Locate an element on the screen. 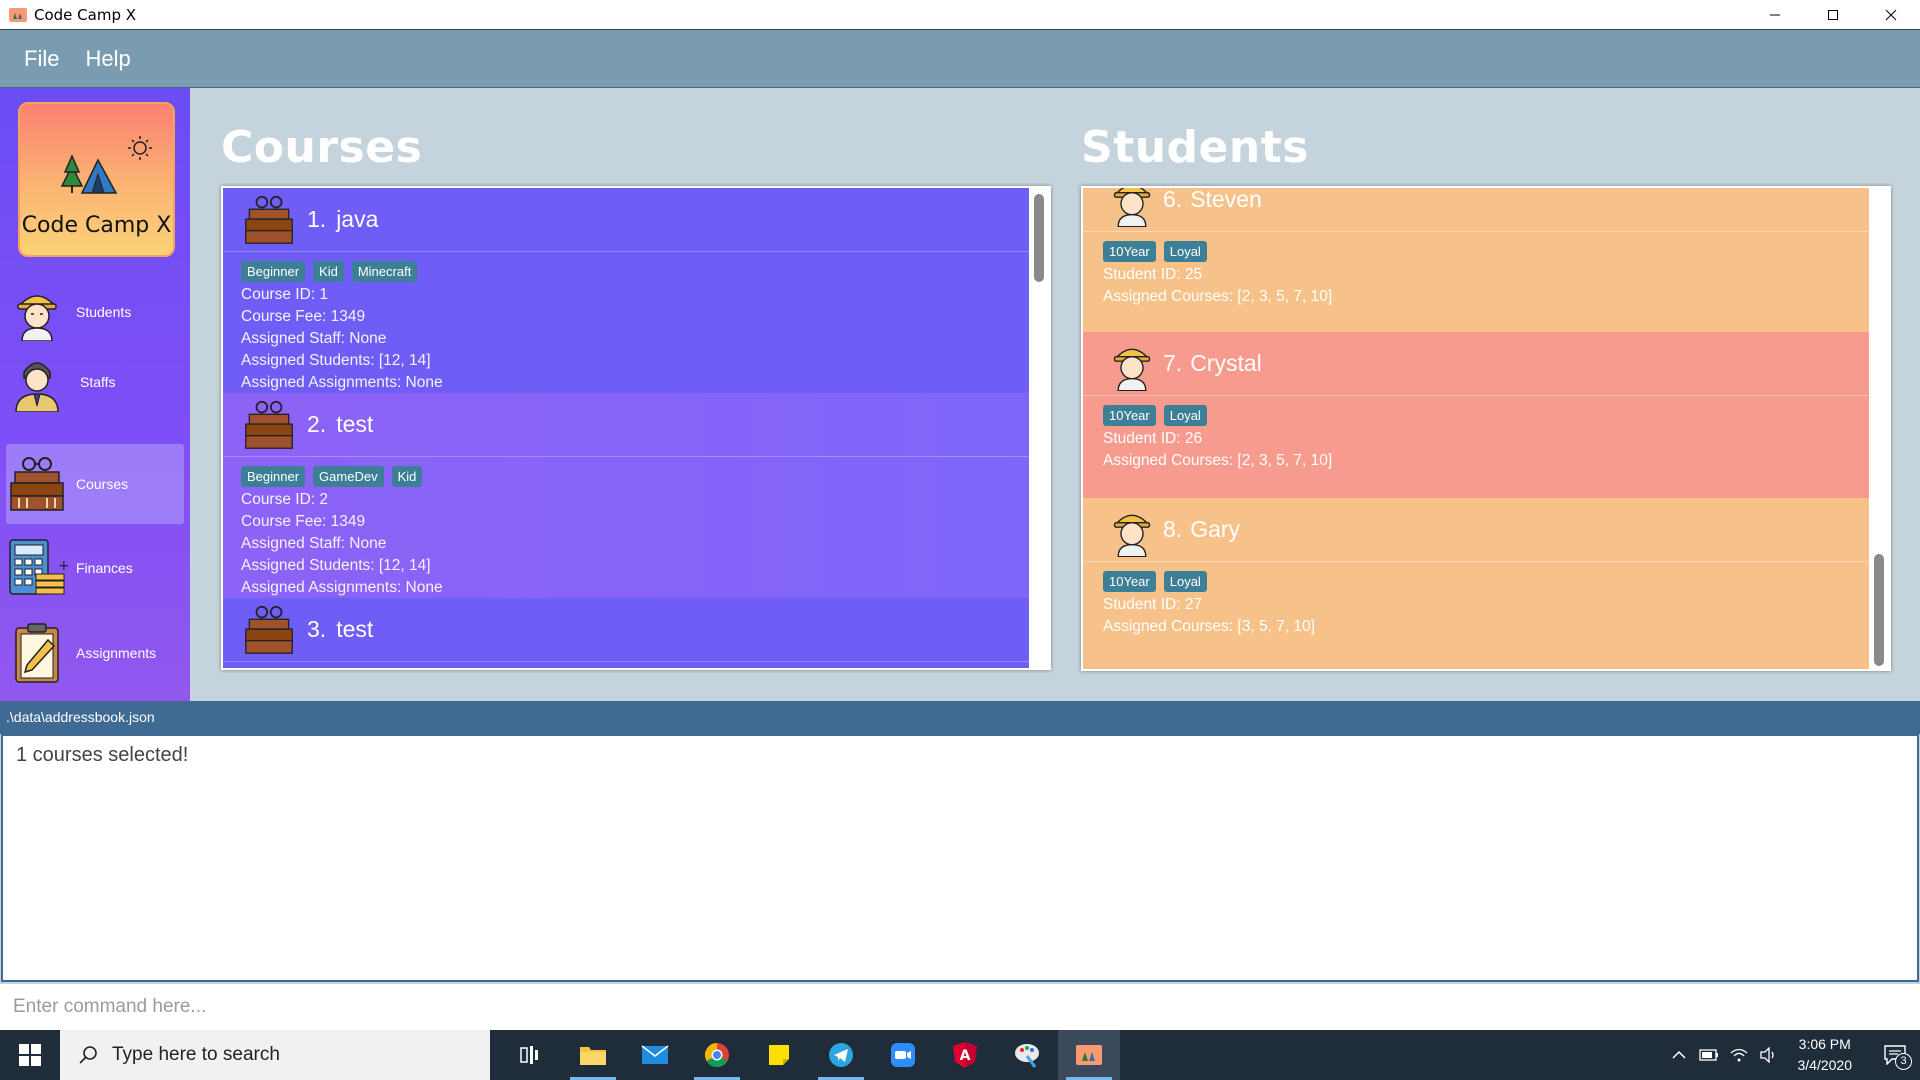  course-list-scrollbar is located at coordinates (1039, 428).